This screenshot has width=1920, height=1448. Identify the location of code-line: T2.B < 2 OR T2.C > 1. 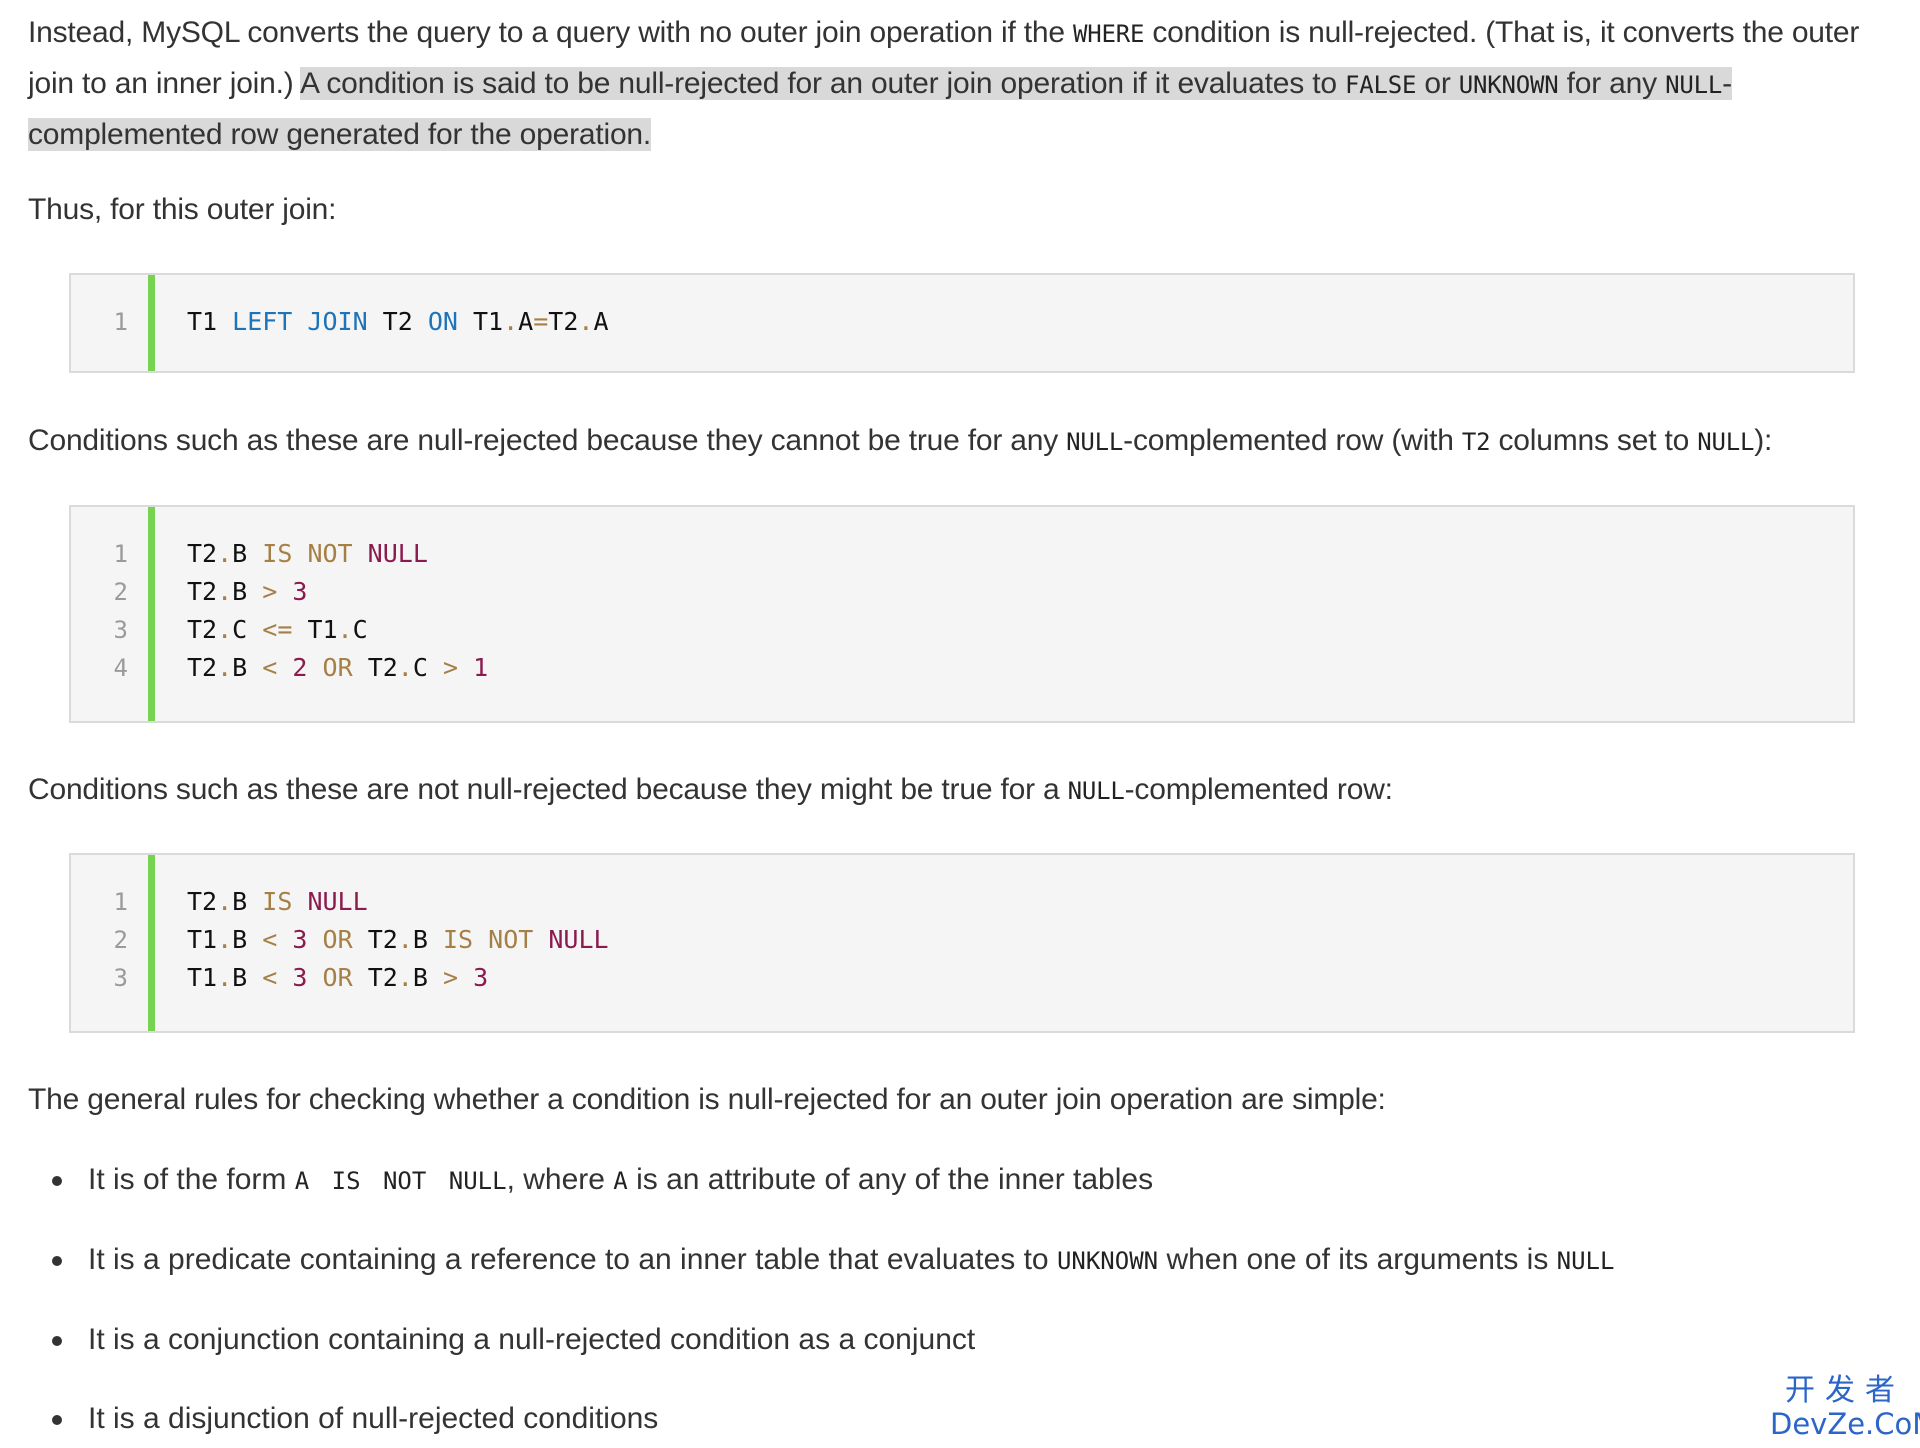
(337, 668).